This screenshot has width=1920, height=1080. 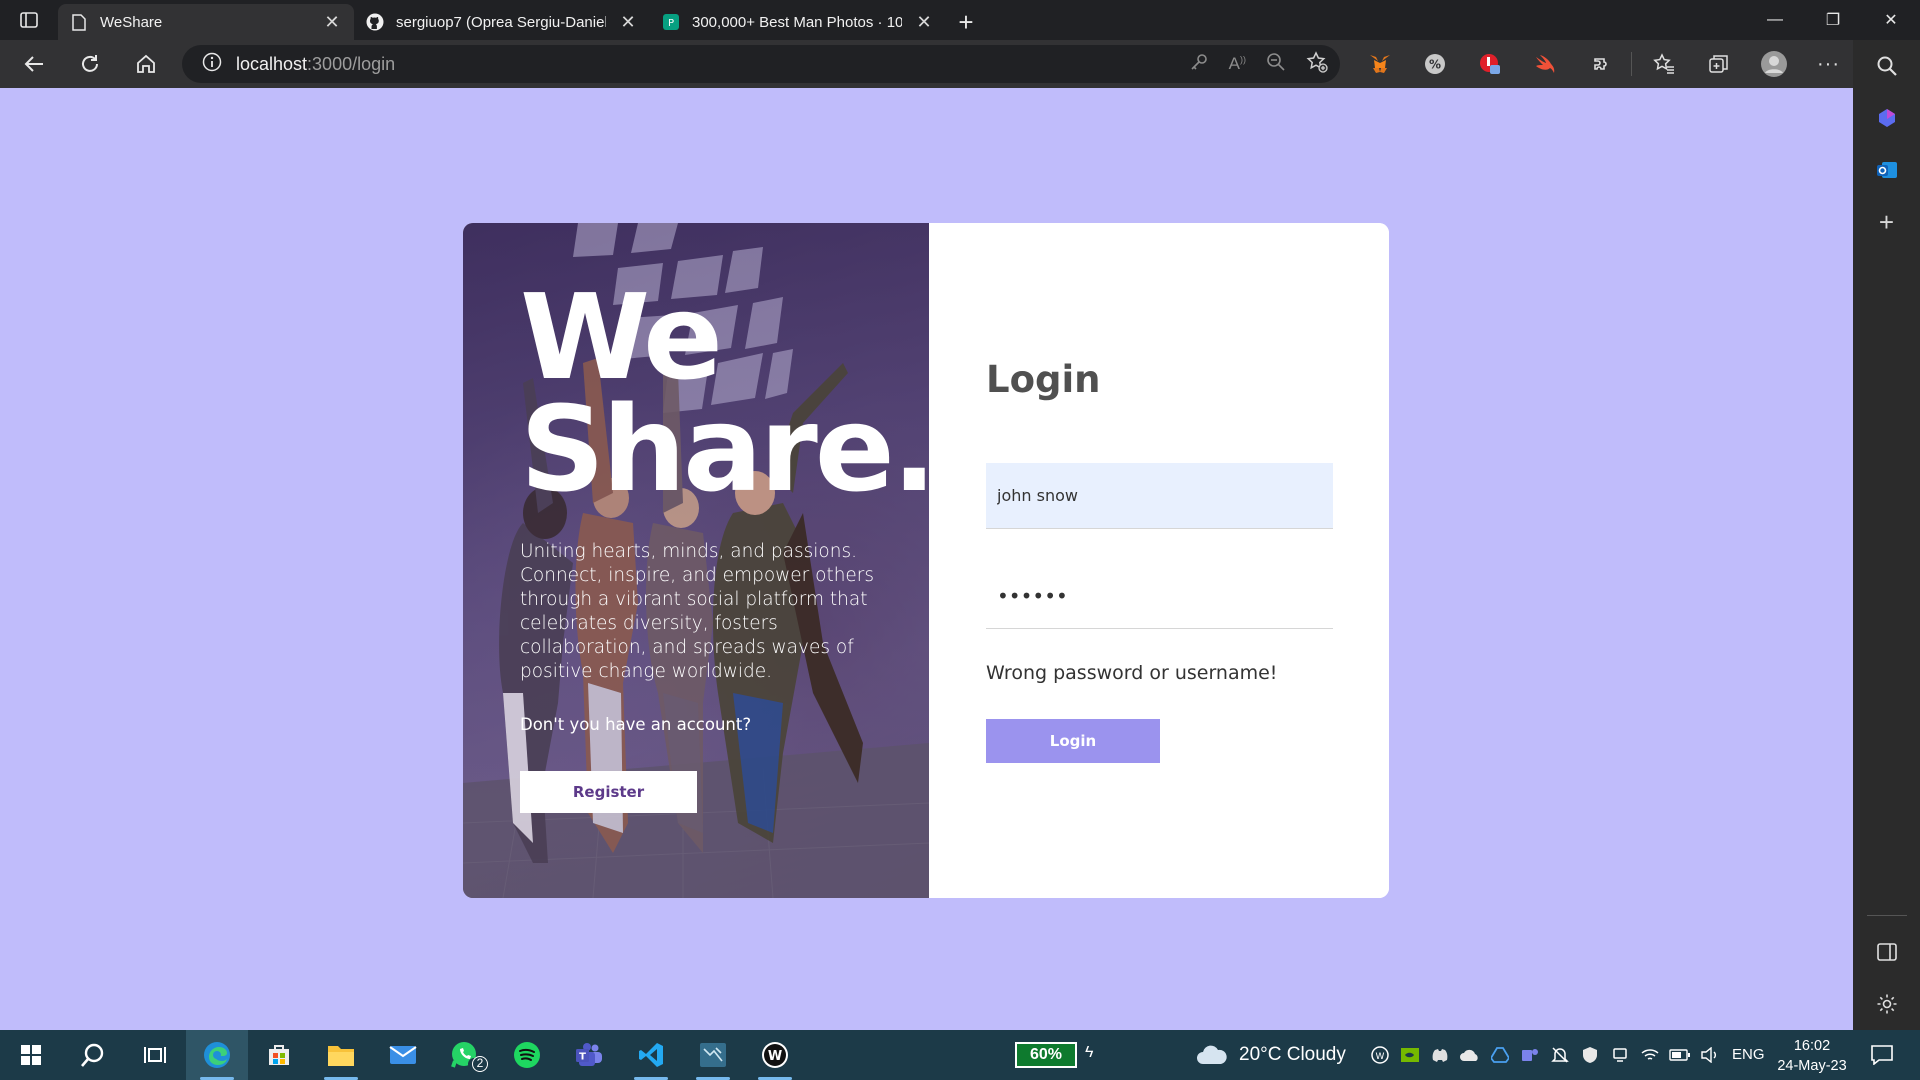 What do you see at coordinates (608, 792) in the screenshot?
I see `register-button: Register` at bounding box center [608, 792].